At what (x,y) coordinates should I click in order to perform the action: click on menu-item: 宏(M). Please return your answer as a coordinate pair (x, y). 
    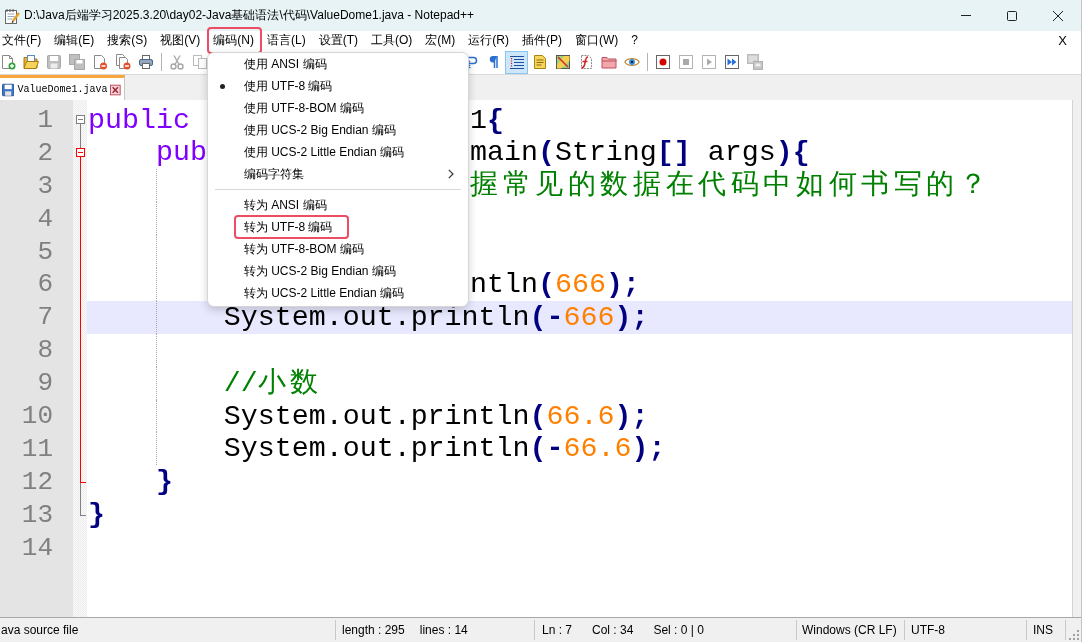
    Looking at the image, I should click on (440, 40).